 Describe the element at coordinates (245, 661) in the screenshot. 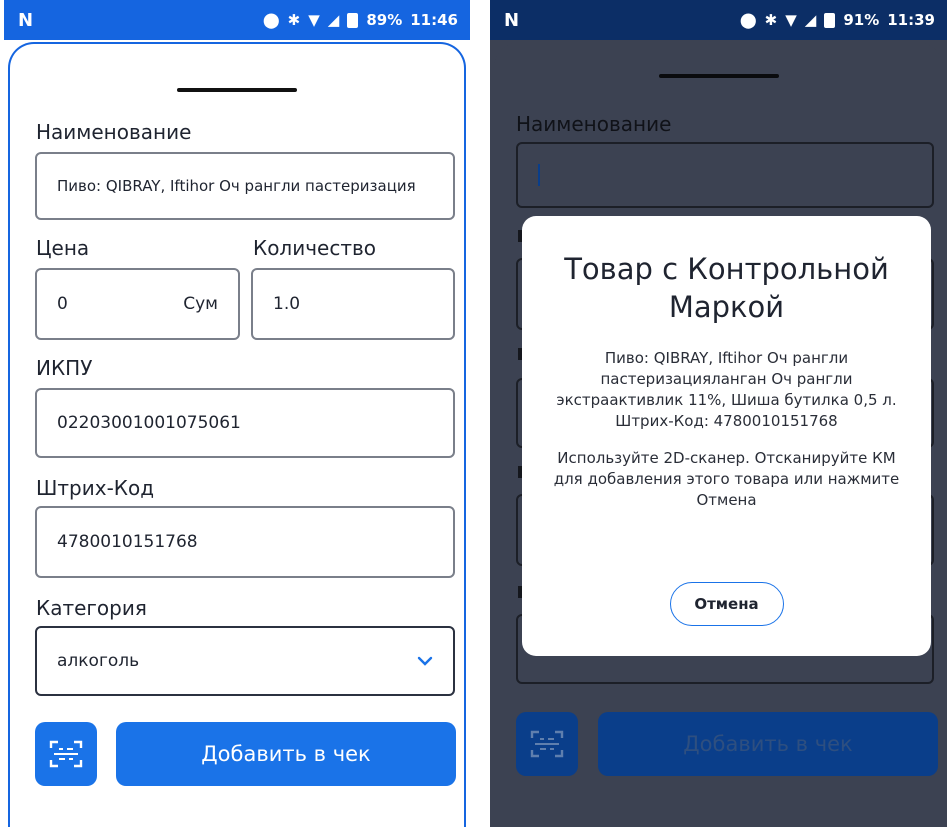

I see `category-select: алкоголь` at that location.